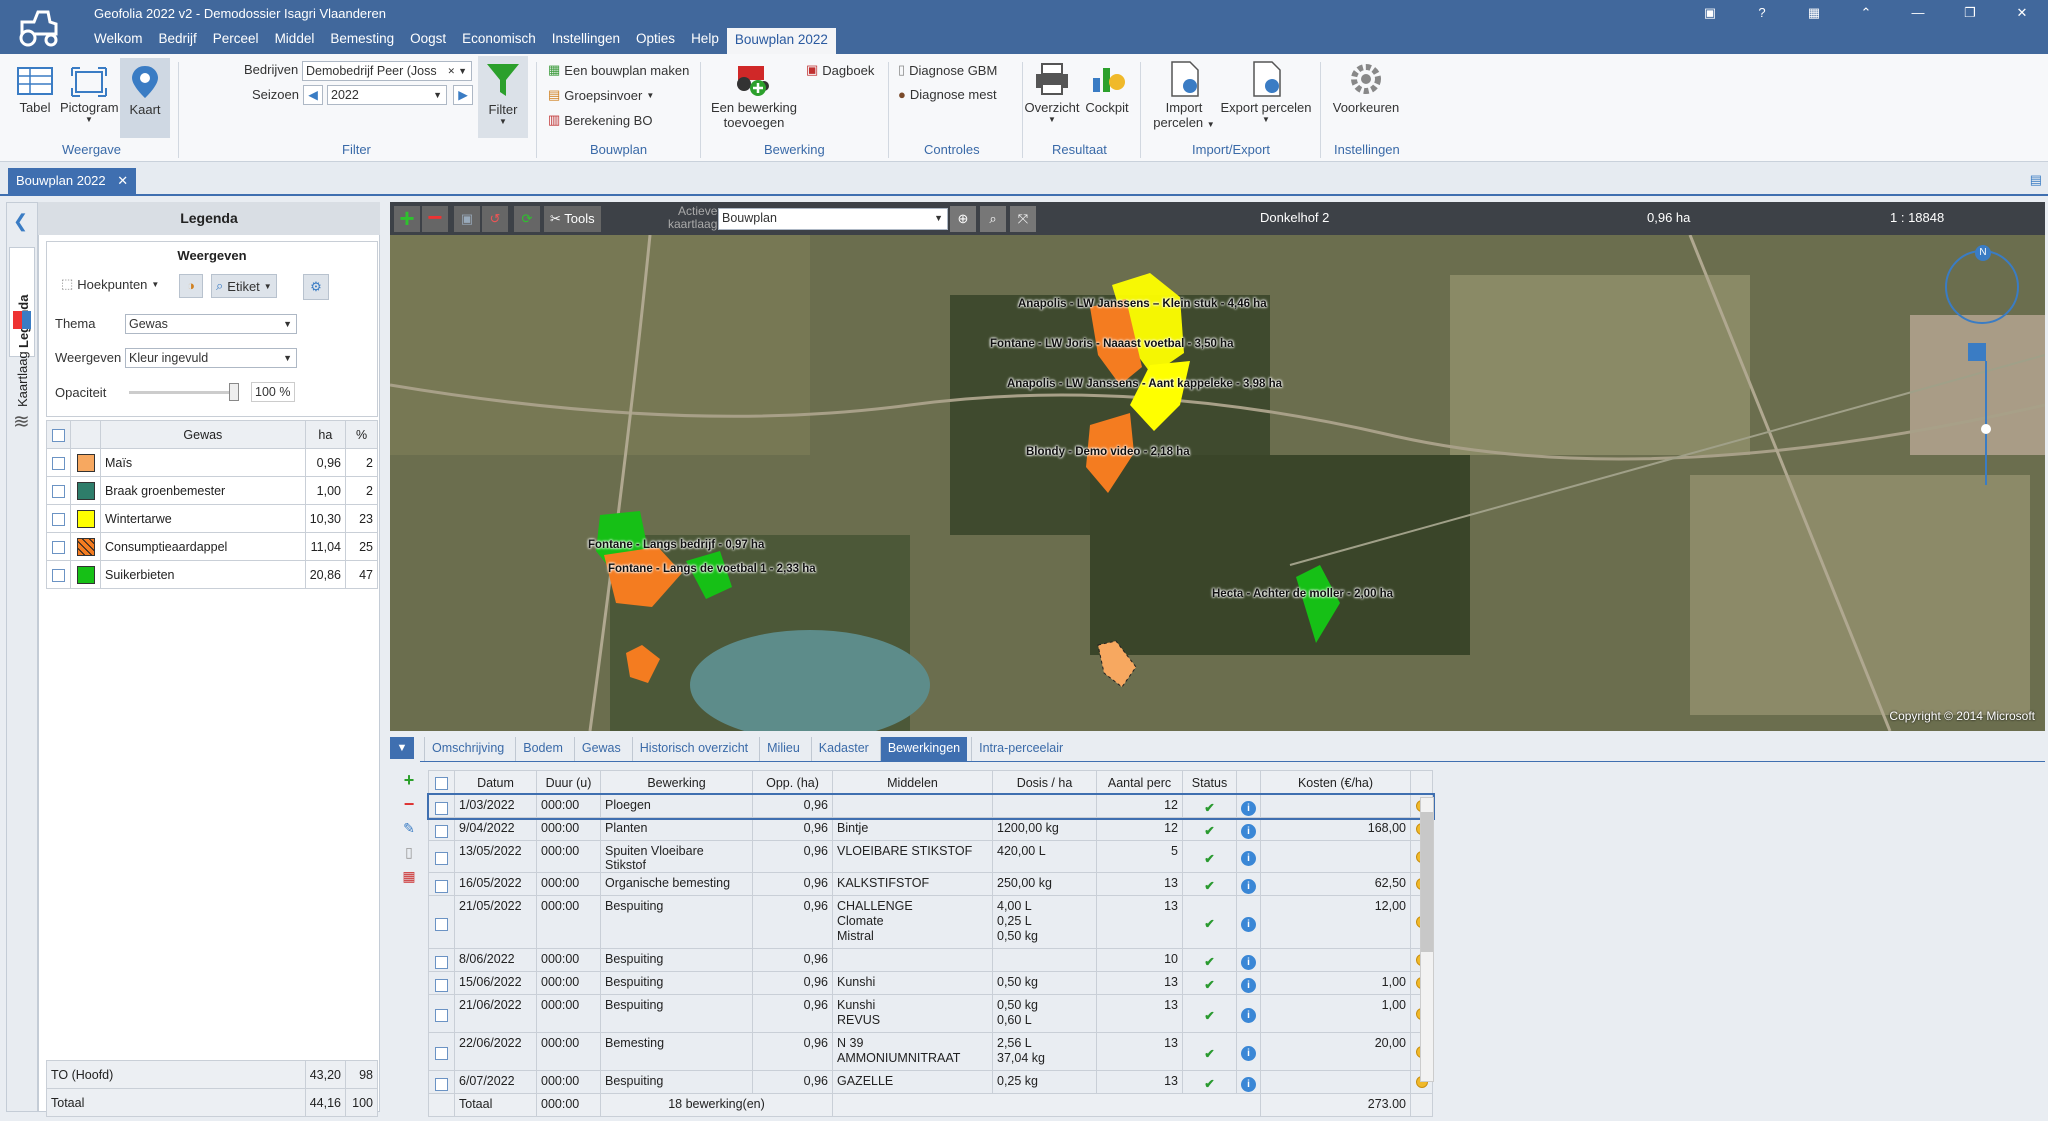 The width and height of the screenshot is (2048, 1121). Describe the element at coordinates (843, 749) in the screenshot. I see `tab-kadaster: Kadaster` at that location.